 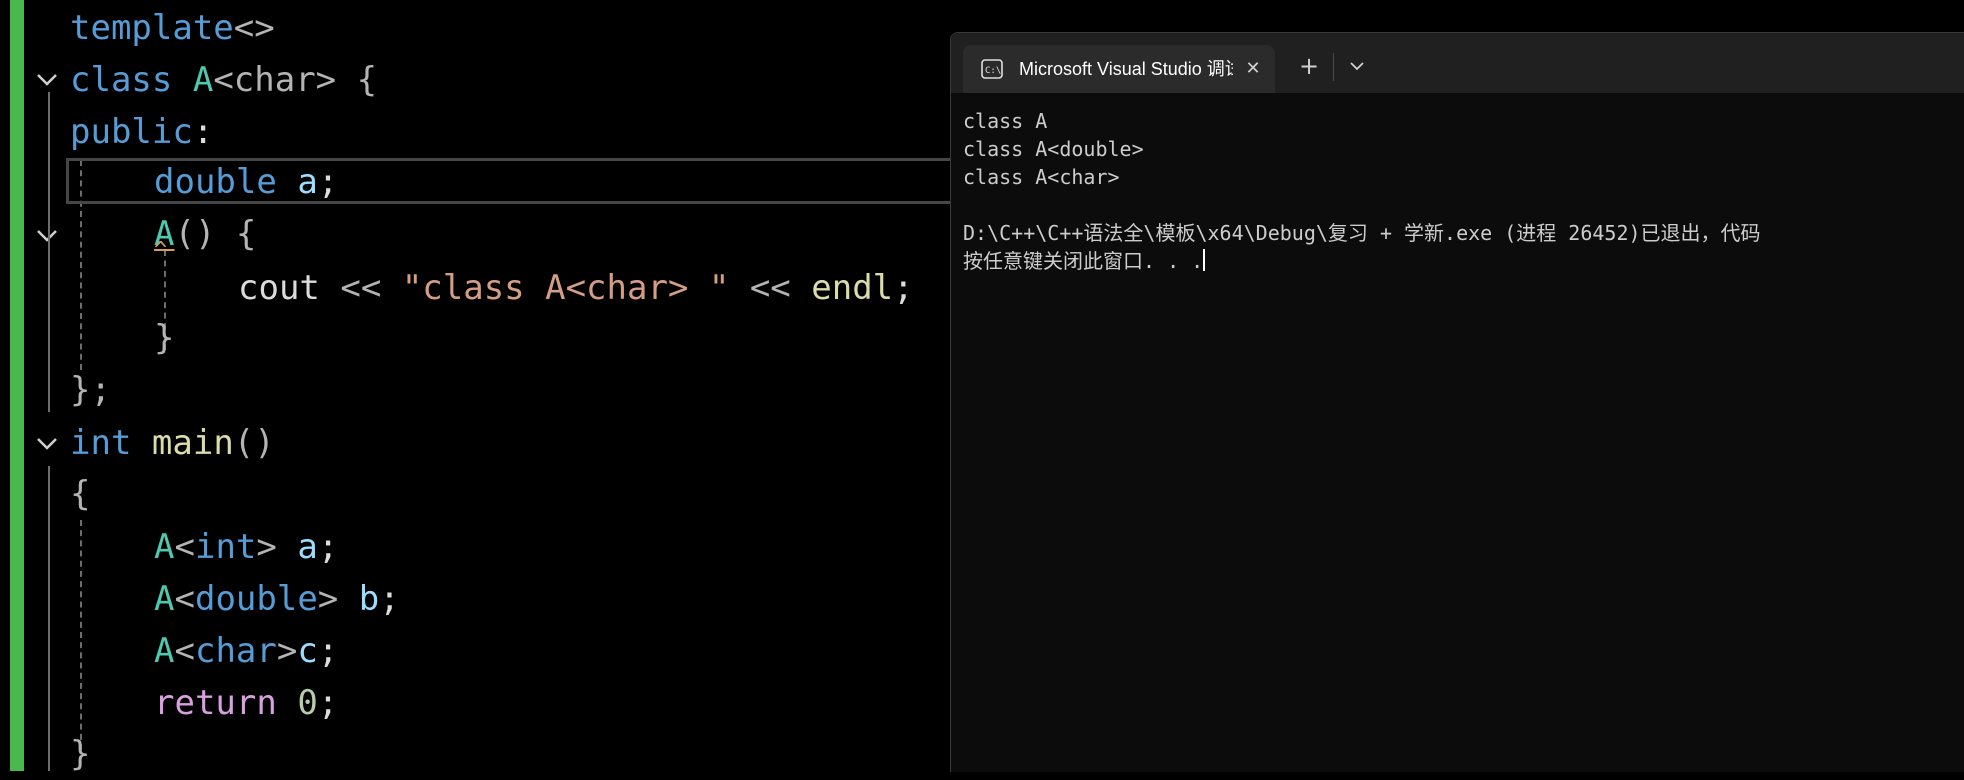 What do you see at coordinates (1333, 67) in the screenshot?
I see `tab-divider` at bounding box center [1333, 67].